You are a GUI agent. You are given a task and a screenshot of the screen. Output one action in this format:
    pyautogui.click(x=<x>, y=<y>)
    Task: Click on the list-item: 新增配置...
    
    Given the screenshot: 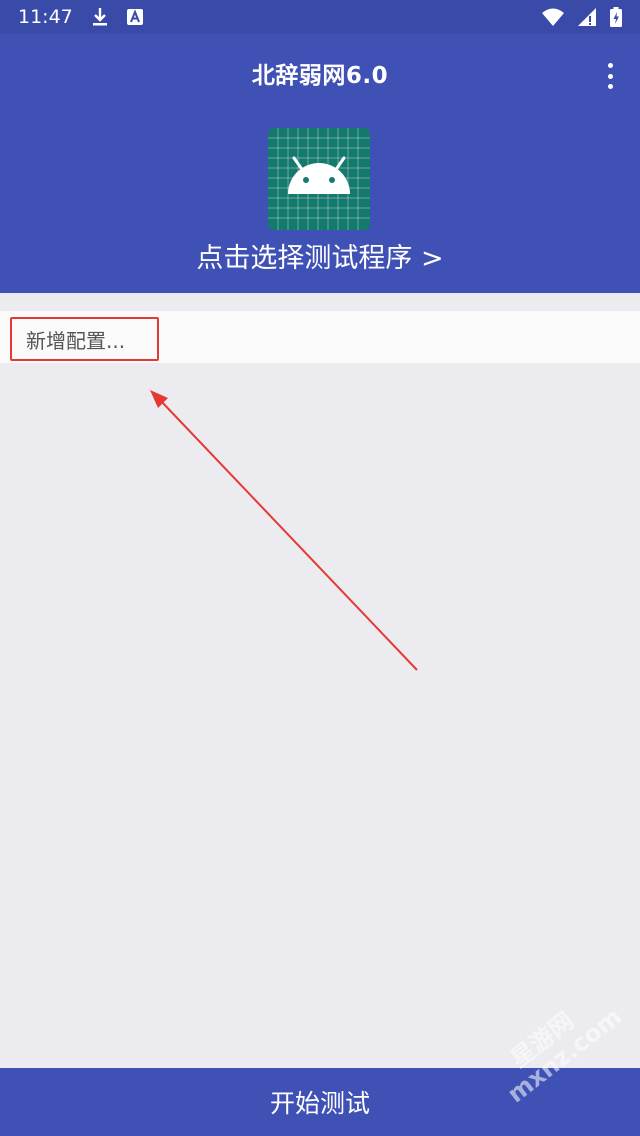 What is the action you would take?
    pyautogui.click(x=320, y=337)
    